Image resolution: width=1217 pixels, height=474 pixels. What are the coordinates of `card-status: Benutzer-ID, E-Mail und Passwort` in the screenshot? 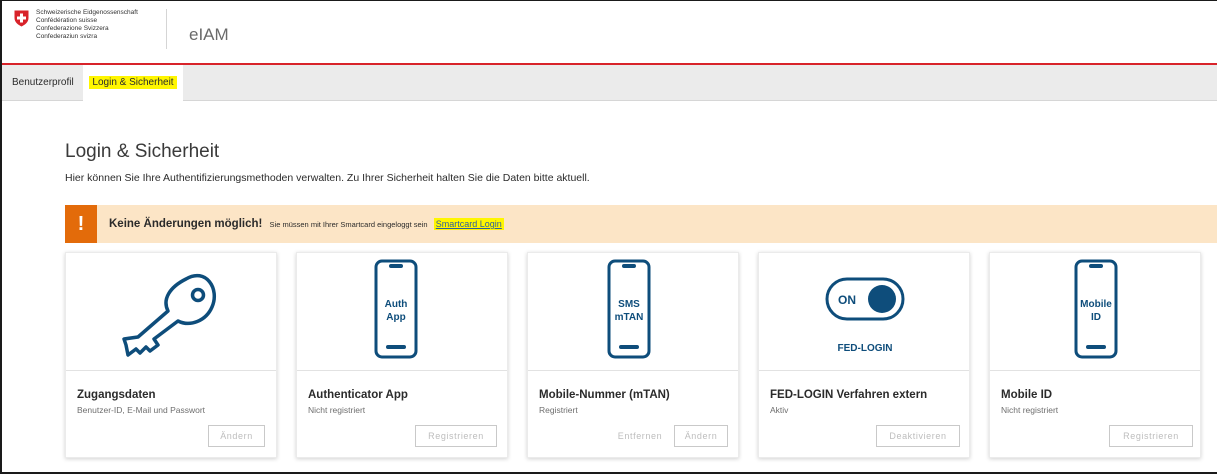 It's located at (141, 410).